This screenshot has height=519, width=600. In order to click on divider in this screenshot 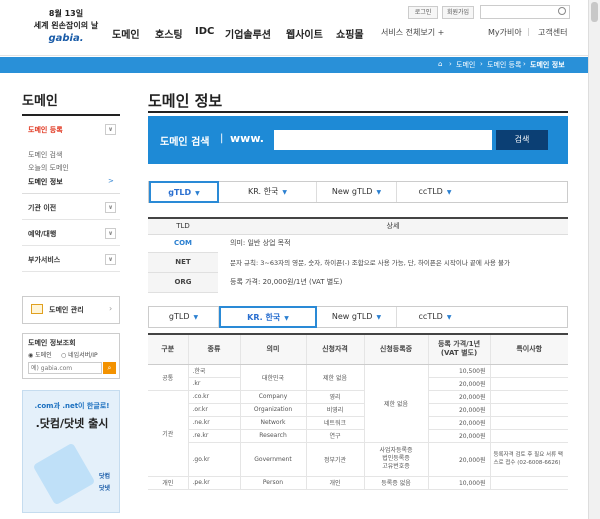, I will do `click(71, 193)`.